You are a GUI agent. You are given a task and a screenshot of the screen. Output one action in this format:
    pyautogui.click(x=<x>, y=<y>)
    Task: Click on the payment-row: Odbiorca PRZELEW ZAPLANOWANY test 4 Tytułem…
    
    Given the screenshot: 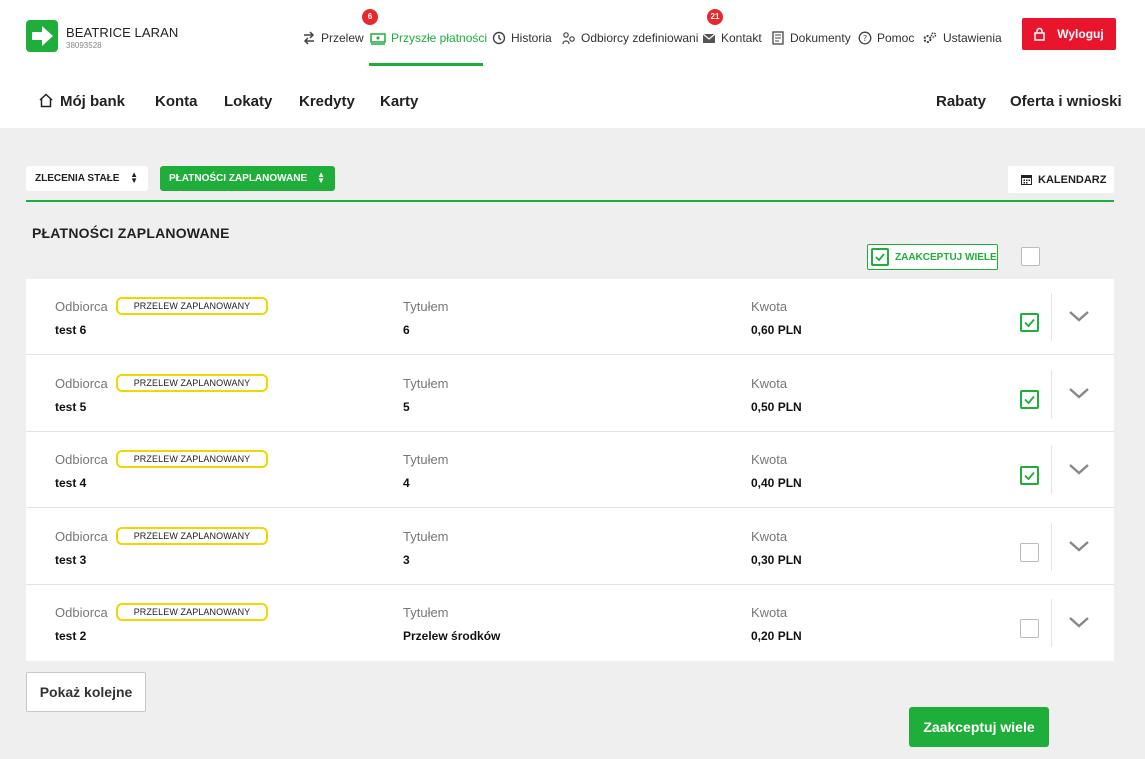 What is the action you would take?
    pyautogui.click(x=570, y=470)
    